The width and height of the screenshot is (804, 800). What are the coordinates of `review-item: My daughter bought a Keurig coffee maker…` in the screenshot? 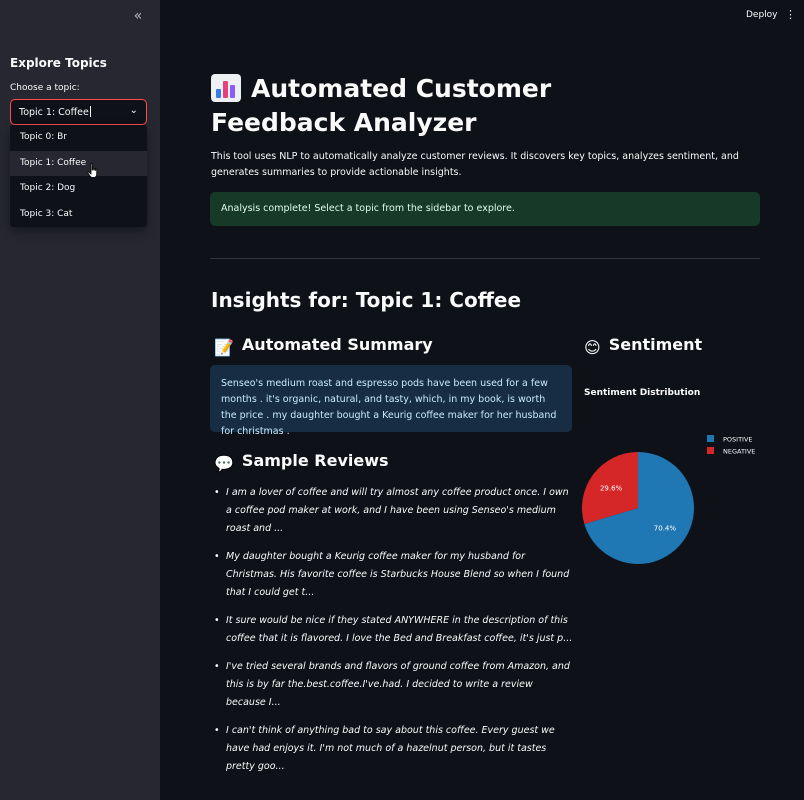 It's located at (393, 575).